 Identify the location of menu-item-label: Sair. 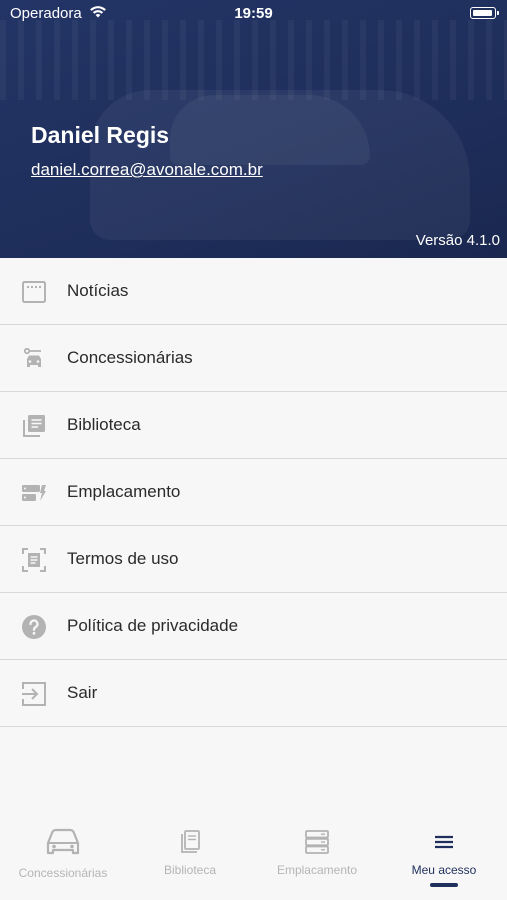
(82, 692).